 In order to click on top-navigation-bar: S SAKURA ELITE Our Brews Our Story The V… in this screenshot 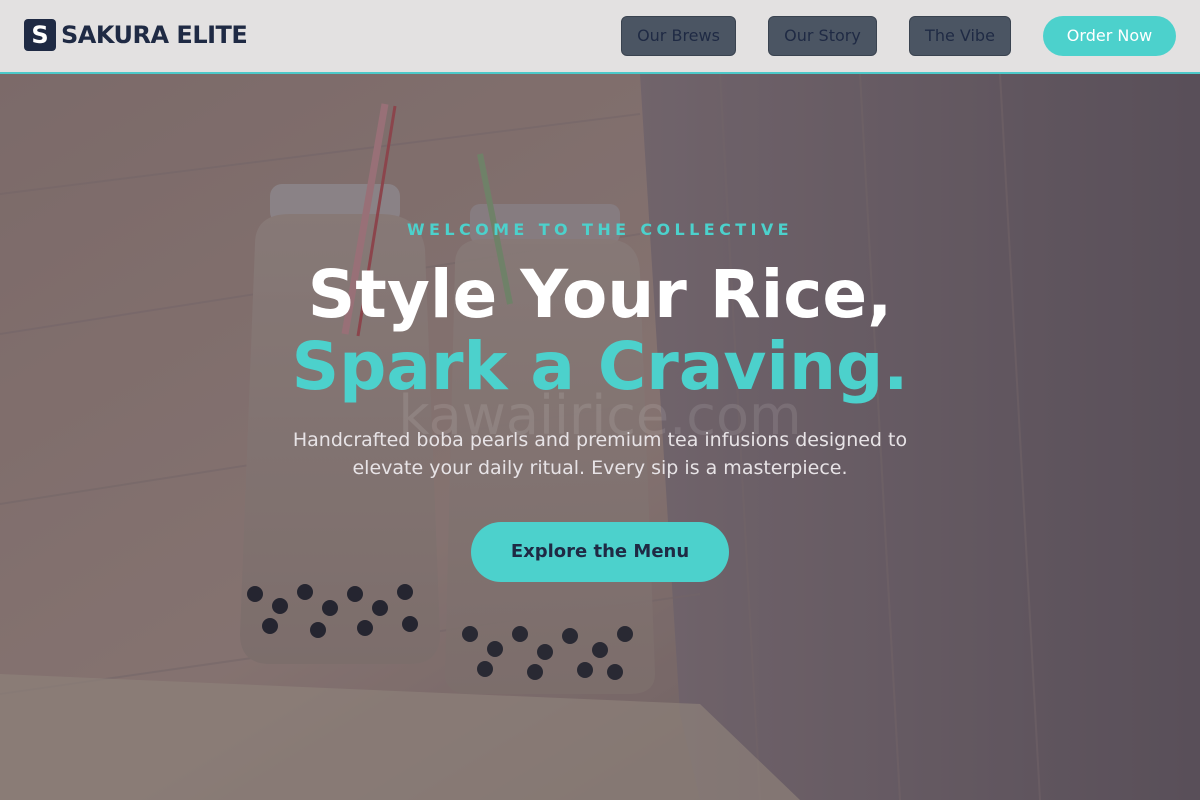, I will do `click(600, 37)`.